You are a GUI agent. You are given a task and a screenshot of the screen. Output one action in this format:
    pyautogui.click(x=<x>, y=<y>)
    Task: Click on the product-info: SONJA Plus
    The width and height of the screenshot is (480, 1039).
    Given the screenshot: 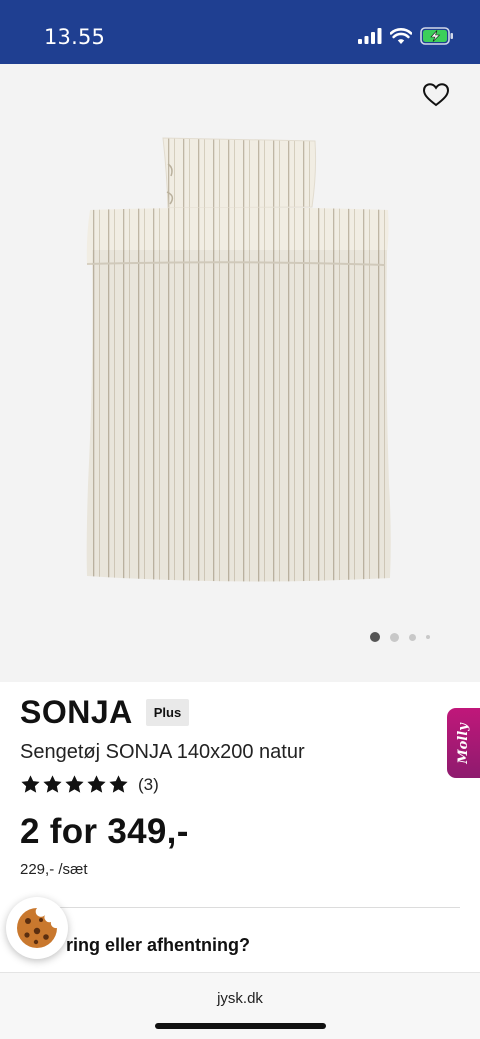 What is the action you would take?
    pyautogui.click(x=240, y=712)
    